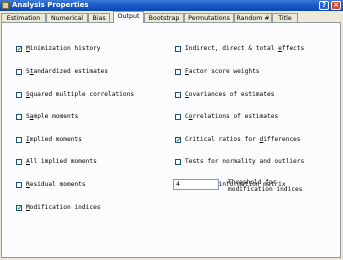  What do you see at coordinates (196, 184) in the screenshot?
I see `threshold-input: 4` at bounding box center [196, 184].